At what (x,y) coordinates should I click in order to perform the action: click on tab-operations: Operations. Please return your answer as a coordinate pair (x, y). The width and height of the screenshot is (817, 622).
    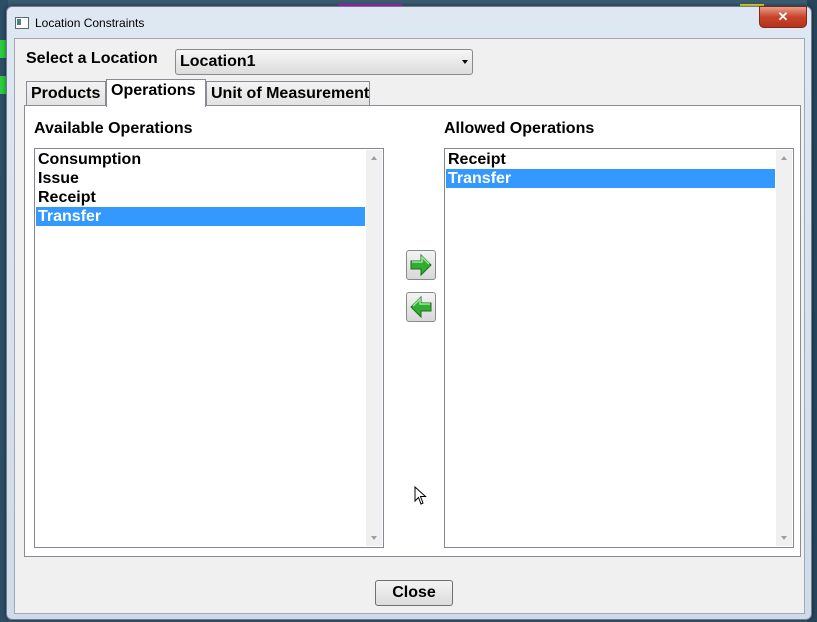
    Looking at the image, I should click on (156, 93).